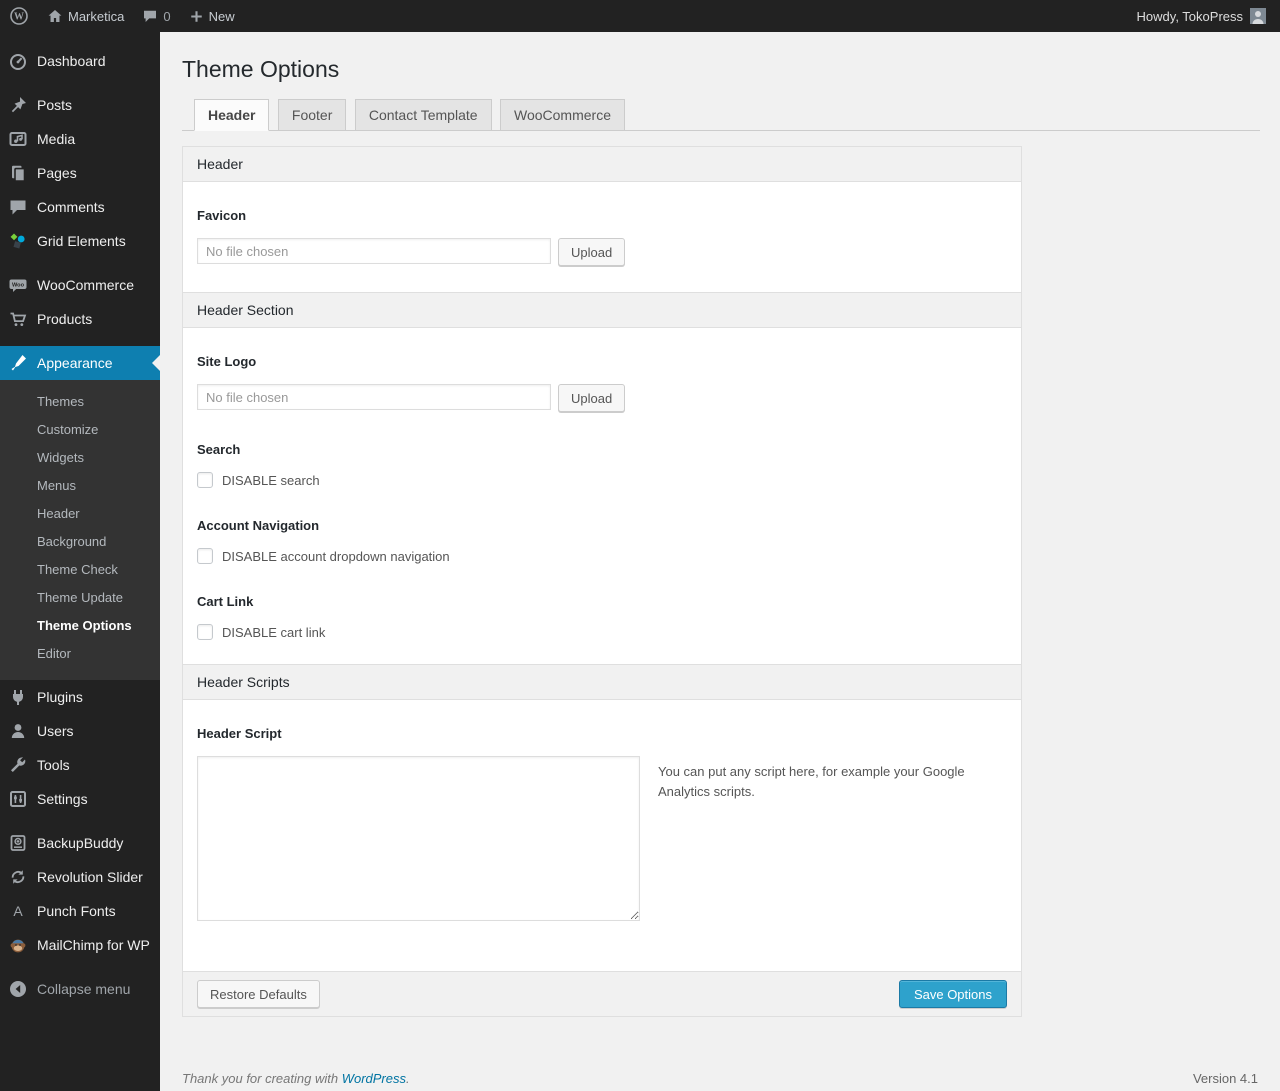  What do you see at coordinates (80, 843) in the screenshot?
I see `sidebar-item-backupbuddy: BackupBuddy` at bounding box center [80, 843].